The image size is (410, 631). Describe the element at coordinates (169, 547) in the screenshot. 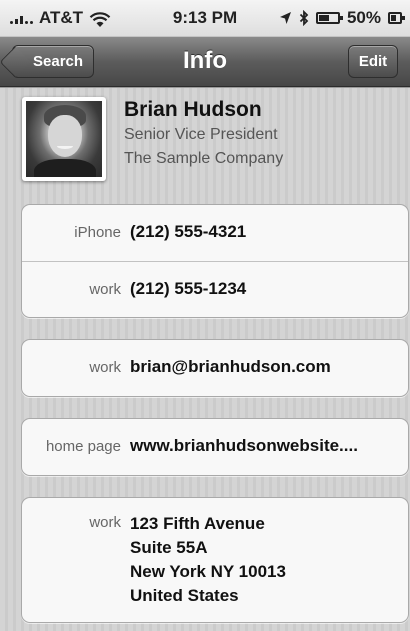

I see `address-line: Suite 55A` at that location.